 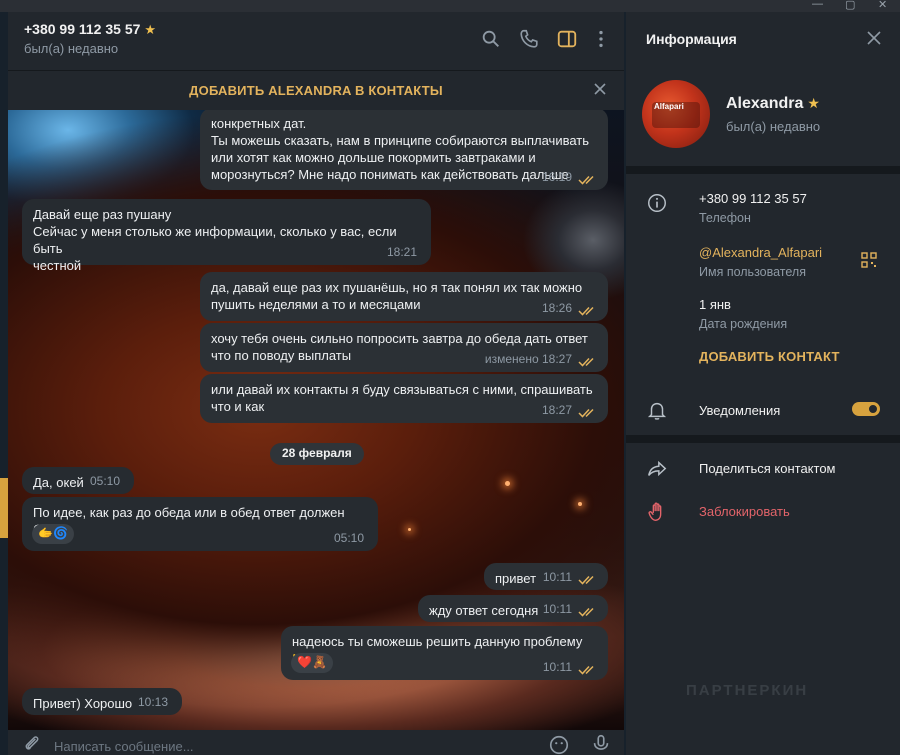 What do you see at coordinates (78, 480) in the screenshot?
I see `message-bubble: Да, окей 05:10` at bounding box center [78, 480].